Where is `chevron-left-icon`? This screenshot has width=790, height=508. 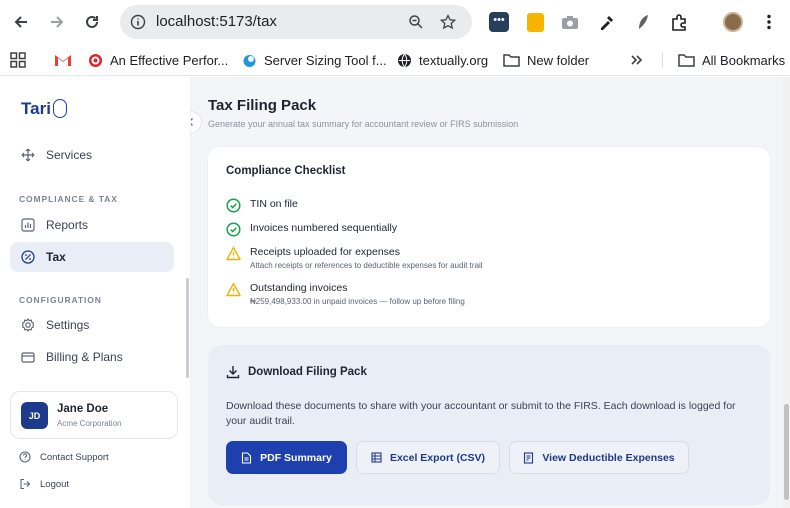
chevron-left-icon is located at coordinates (192, 122).